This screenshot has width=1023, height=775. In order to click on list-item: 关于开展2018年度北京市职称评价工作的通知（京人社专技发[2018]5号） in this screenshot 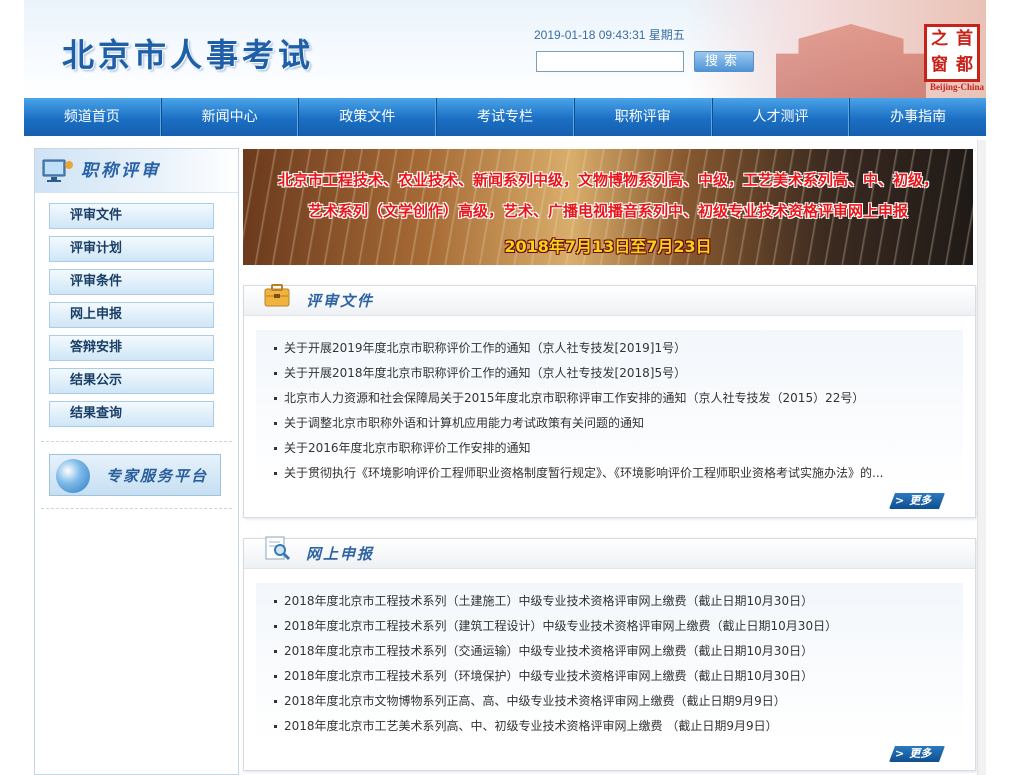, I will do `click(609, 373)`.